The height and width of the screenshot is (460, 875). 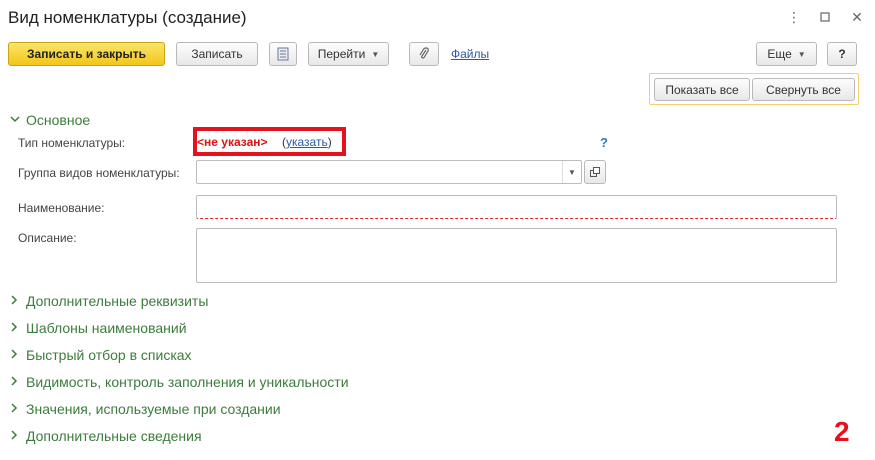 What do you see at coordinates (58, 120) in the screenshot?
I see `section-main-title: Основное` at bounding box center [58, 120].